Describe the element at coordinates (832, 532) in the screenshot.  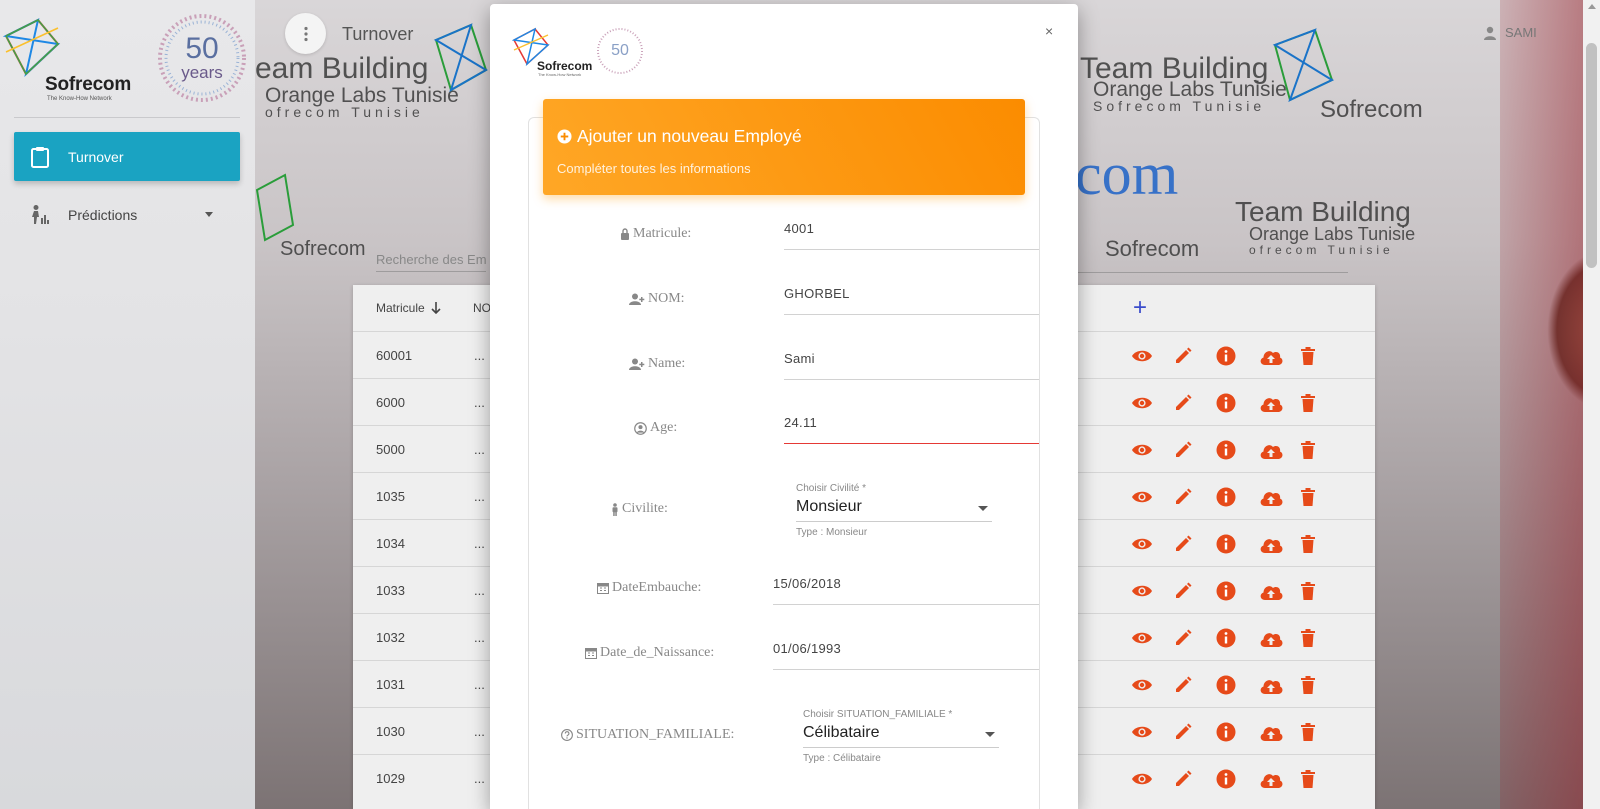
I see `select-hint: Type : Monsieur` at that location.